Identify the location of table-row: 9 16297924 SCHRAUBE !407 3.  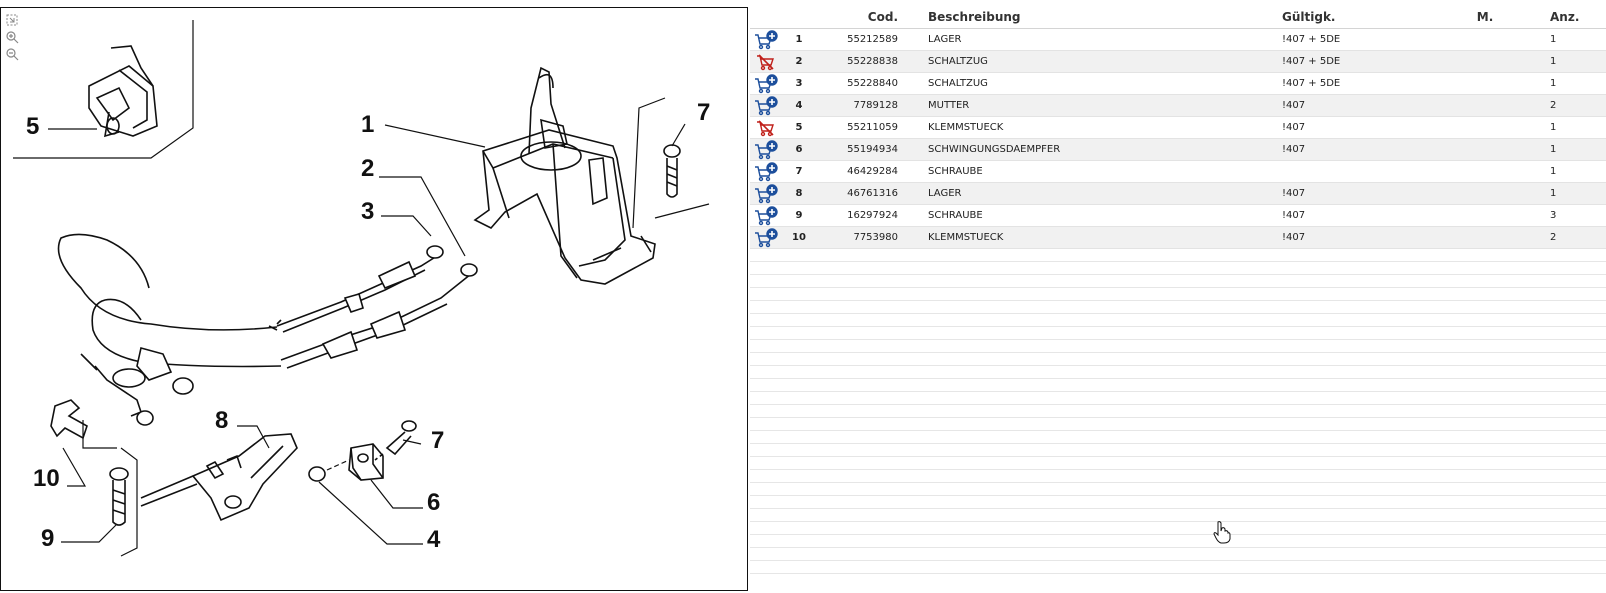
(1178, 216).